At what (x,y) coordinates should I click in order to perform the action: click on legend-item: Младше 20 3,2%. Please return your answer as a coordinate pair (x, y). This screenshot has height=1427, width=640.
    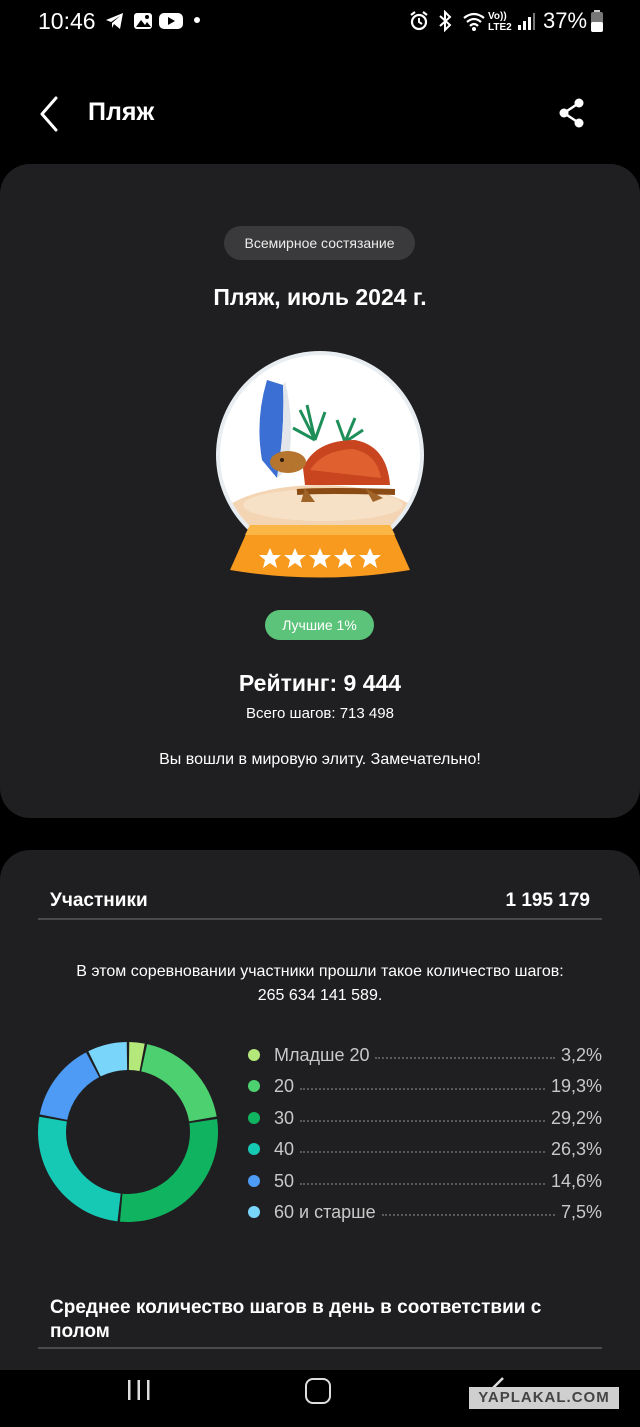
    Looking at the image, I should click on (425, 1055).